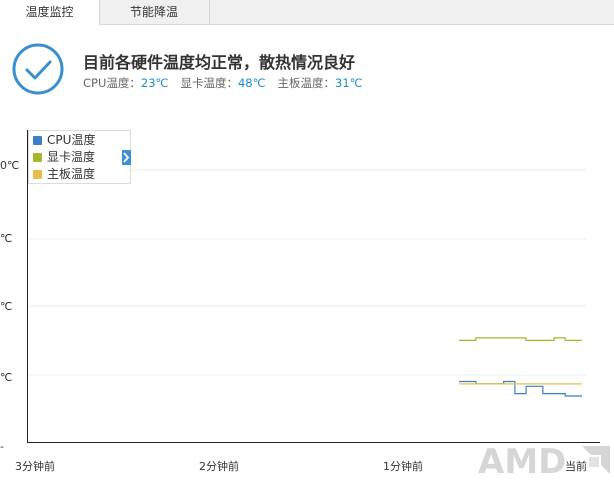 The image size is (614, 483). Describe the element at coordinates (64, 140) in the screenshot. I see `legend-item-cpu: CPU温度` at that location.